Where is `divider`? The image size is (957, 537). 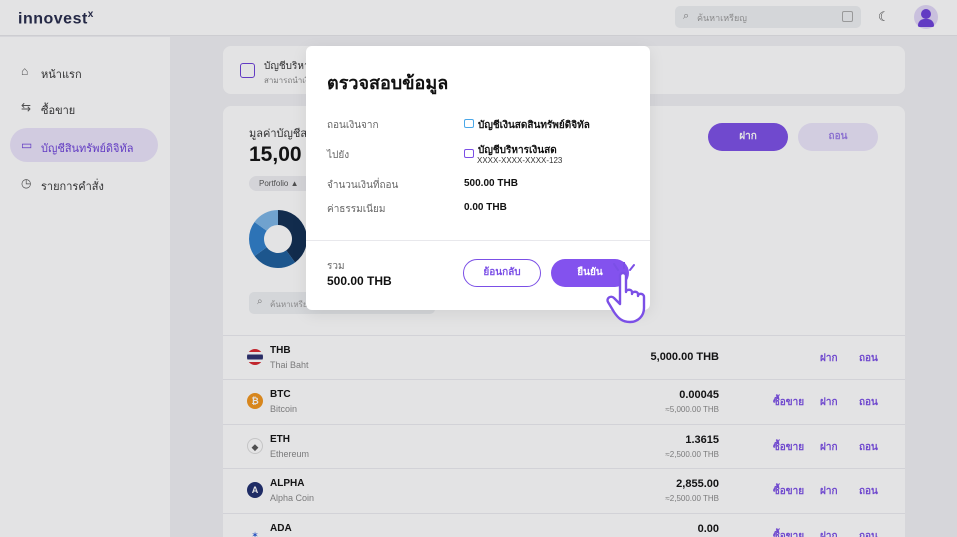
divider is located at coordinates (478, 240).